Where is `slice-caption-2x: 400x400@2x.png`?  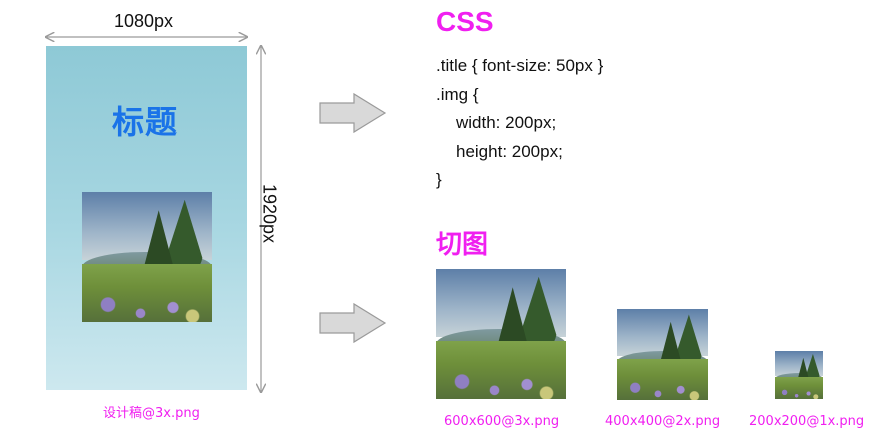 slice-caption-2x: 400x400@2x.png is located at coordinates (663, 421).